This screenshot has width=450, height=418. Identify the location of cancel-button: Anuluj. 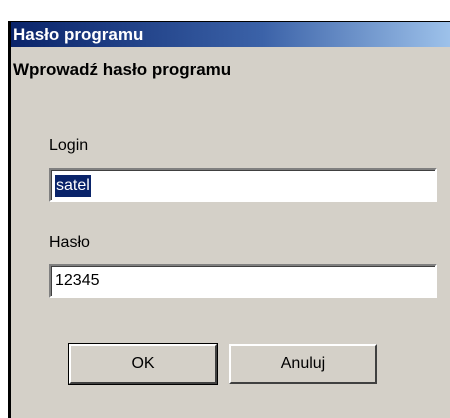
(303, 364).